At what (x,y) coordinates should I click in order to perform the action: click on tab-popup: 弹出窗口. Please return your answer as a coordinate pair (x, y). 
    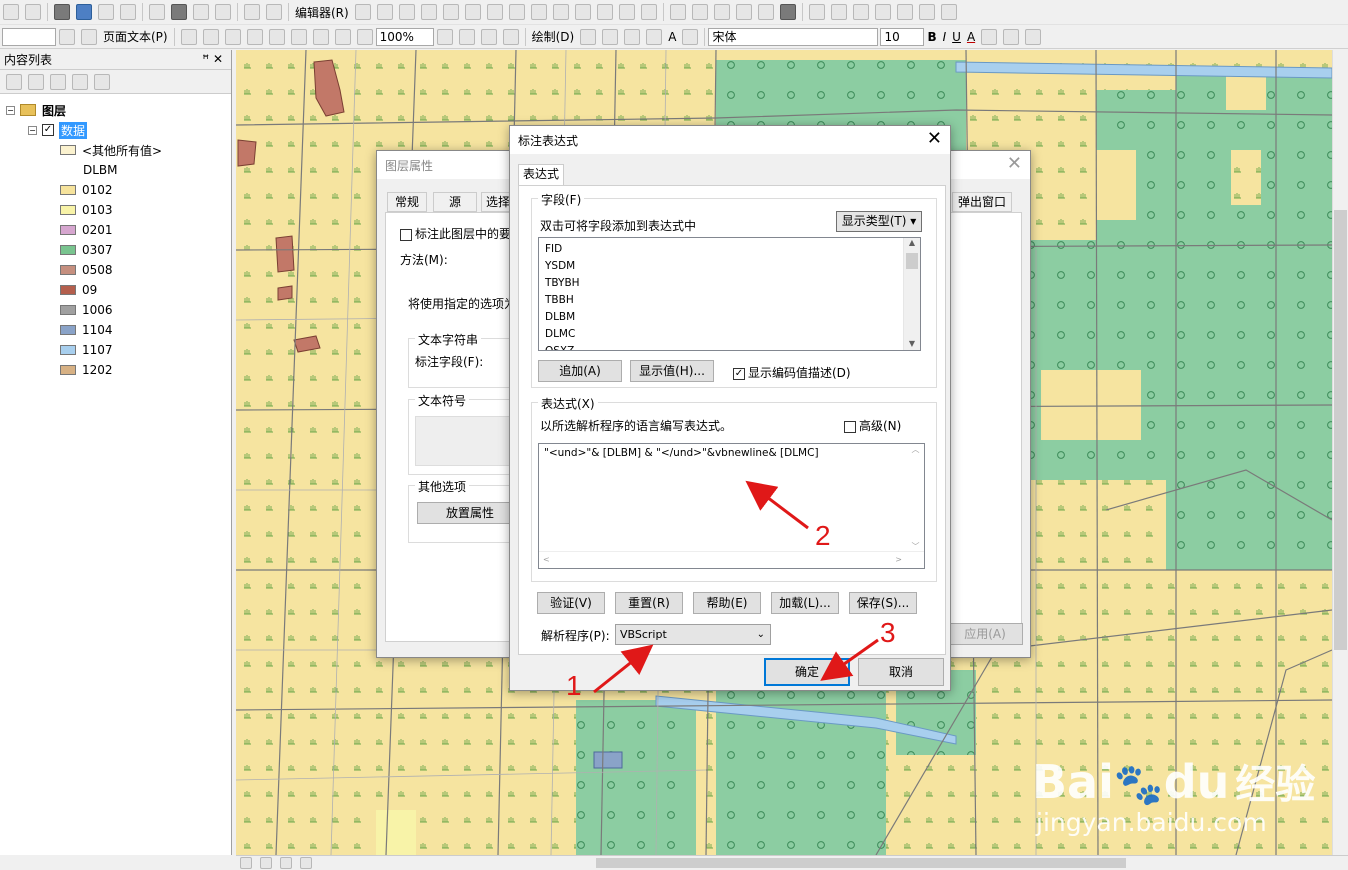
    Looking at the image, I should click on (982, 202).